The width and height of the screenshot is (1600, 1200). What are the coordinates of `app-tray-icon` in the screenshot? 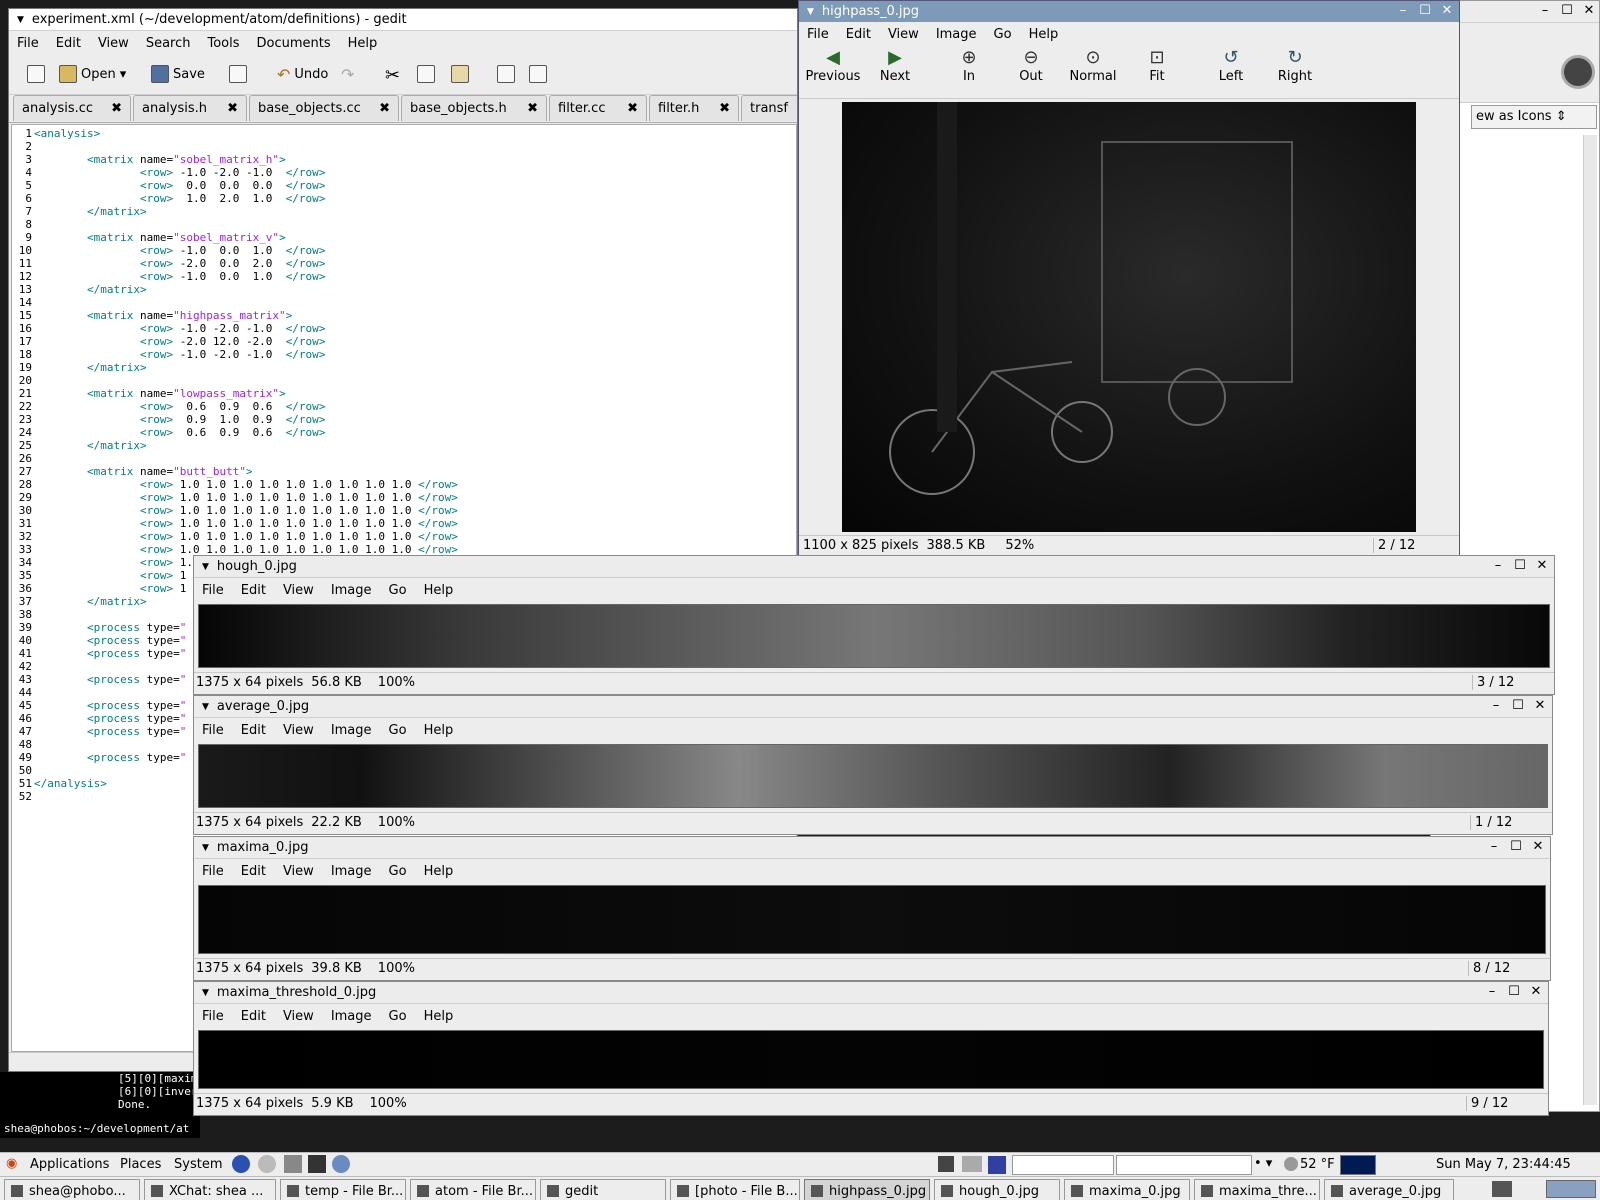 It's located at (997, 1165).